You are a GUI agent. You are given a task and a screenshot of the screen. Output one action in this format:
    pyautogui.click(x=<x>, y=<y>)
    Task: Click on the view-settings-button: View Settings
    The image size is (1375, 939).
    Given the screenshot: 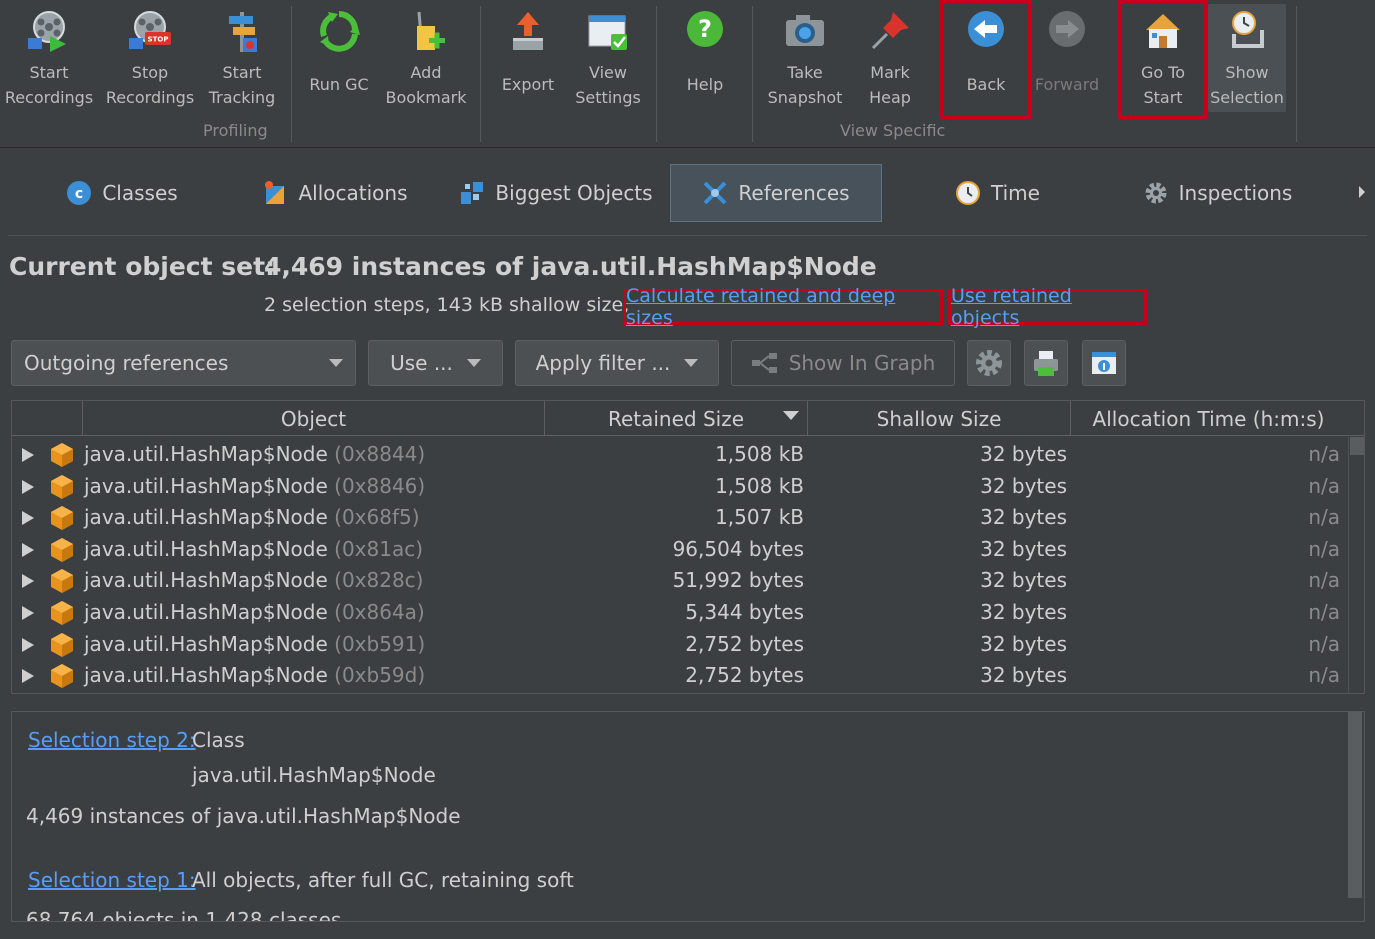 What is the action you would take?
    pyautogui.click(x=608, y=58)
    